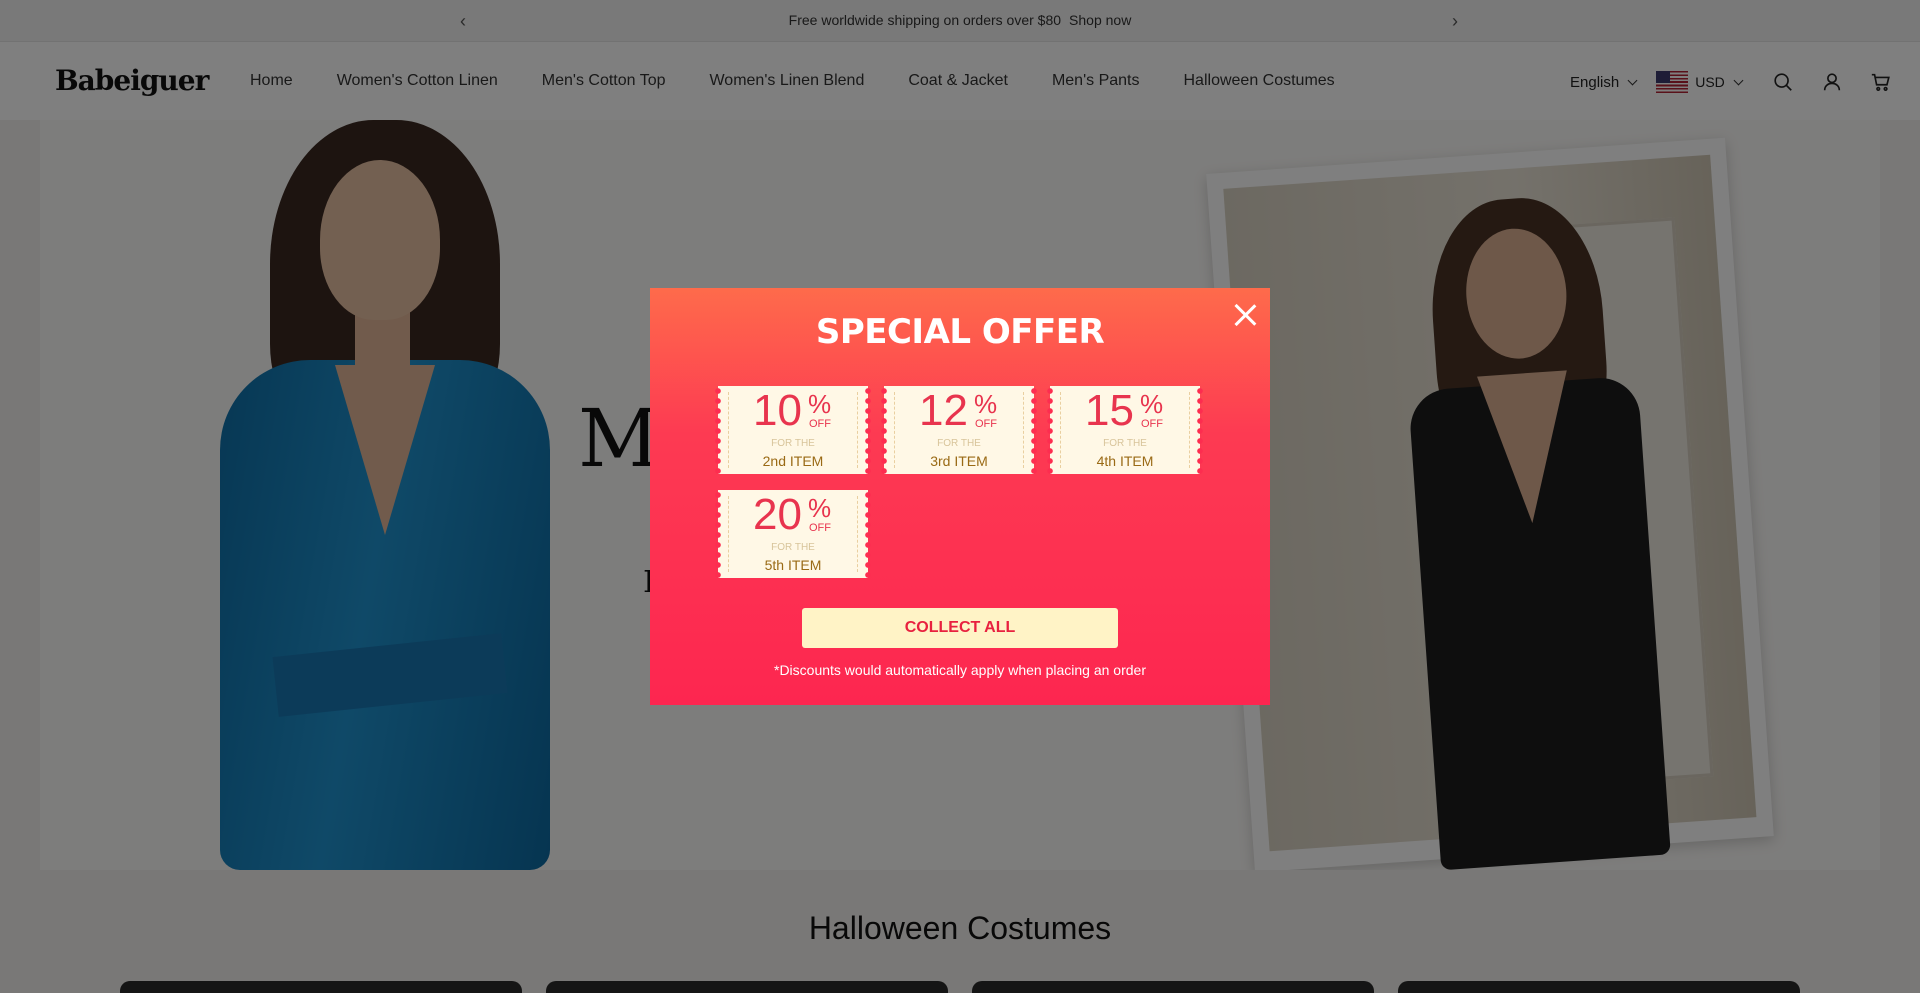 The image size is (1920, 993). I want to click on coupon-value: 20, so click(777, 514).